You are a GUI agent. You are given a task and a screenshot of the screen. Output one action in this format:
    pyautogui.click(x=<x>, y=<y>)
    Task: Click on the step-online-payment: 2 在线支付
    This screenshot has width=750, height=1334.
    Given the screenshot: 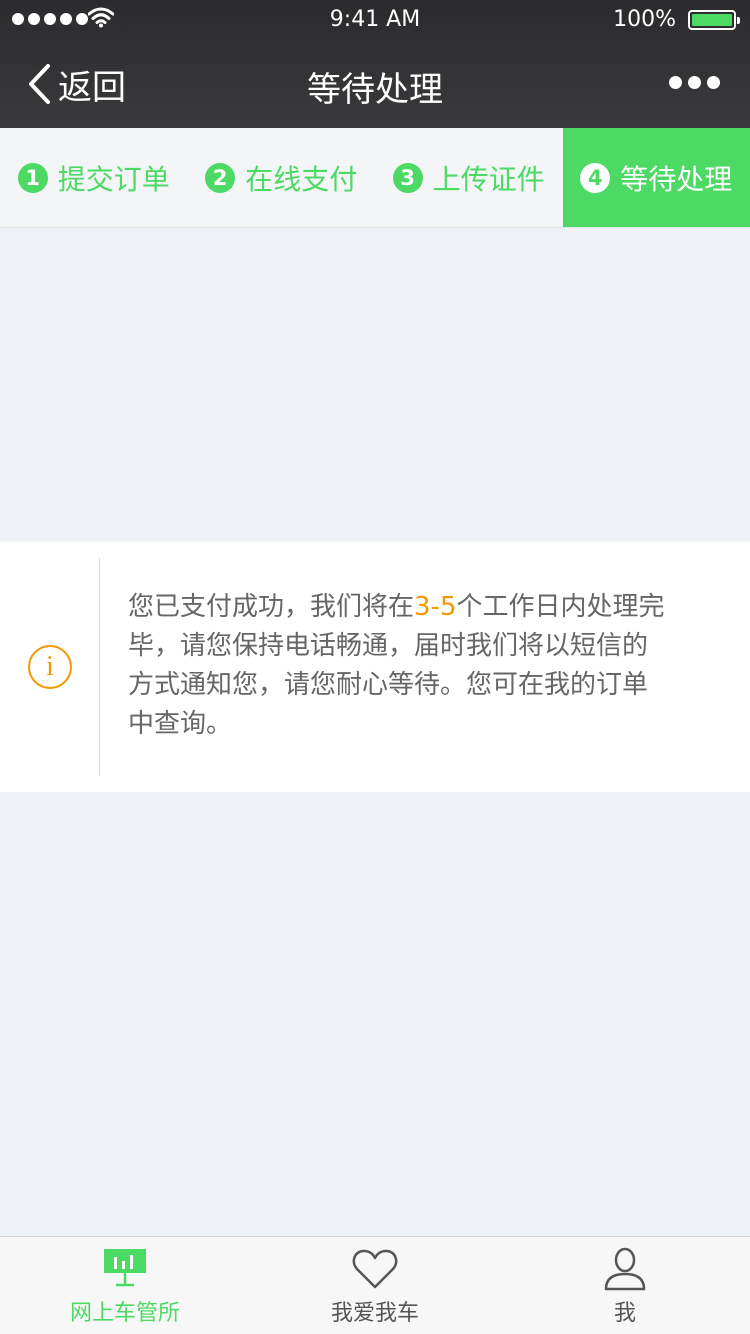 What is the action you would take?
    pyautogui.click(x=282, y=177)
    